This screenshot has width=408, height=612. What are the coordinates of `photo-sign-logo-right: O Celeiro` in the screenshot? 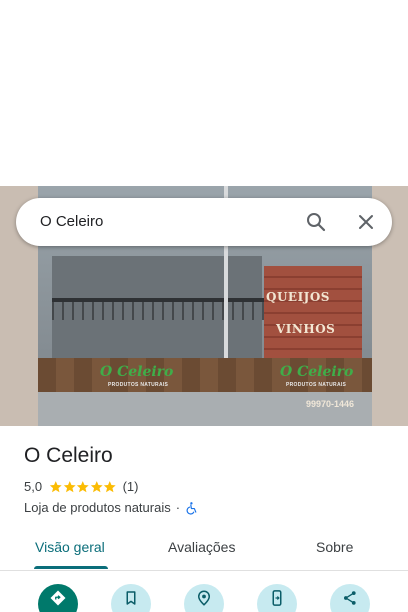 It's located at (317, 372).